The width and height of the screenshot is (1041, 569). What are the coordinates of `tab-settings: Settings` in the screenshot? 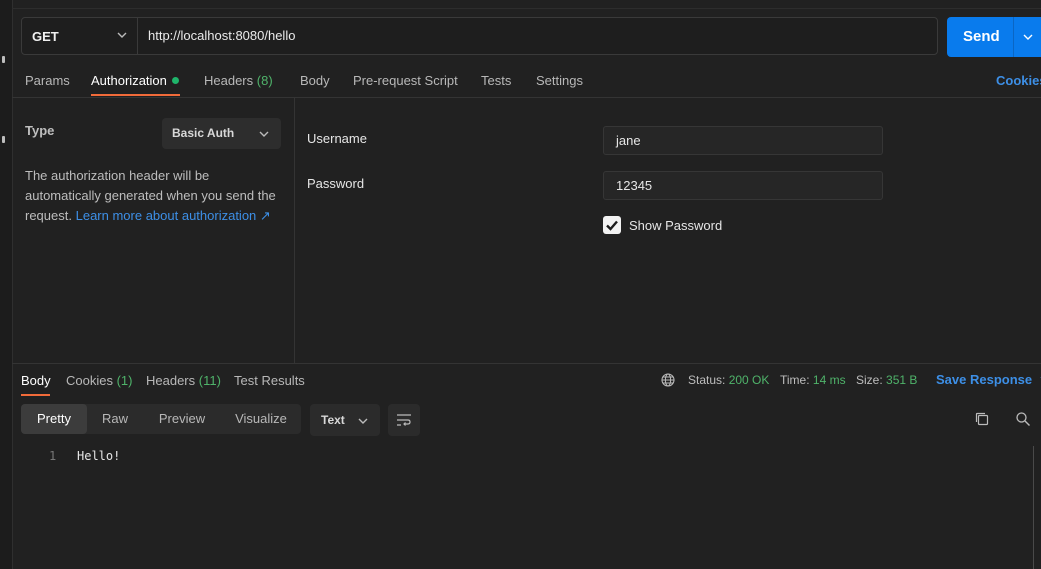 It's located at (559, 81).